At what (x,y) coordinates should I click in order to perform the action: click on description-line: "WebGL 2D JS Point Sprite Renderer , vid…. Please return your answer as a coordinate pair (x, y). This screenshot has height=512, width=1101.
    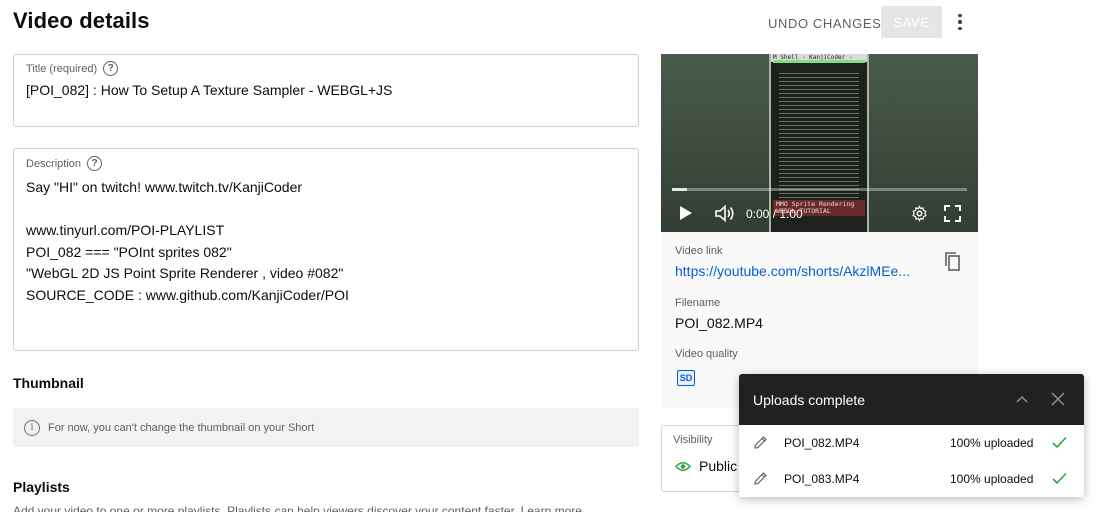
    Looking at the image, I should click on (185, 273).